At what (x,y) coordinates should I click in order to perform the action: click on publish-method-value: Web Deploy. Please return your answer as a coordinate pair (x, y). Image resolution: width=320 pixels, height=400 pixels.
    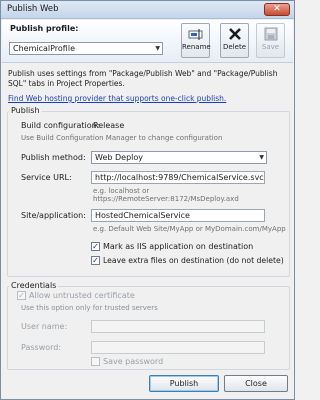
    Looking at the image, I should click on (119, 157).